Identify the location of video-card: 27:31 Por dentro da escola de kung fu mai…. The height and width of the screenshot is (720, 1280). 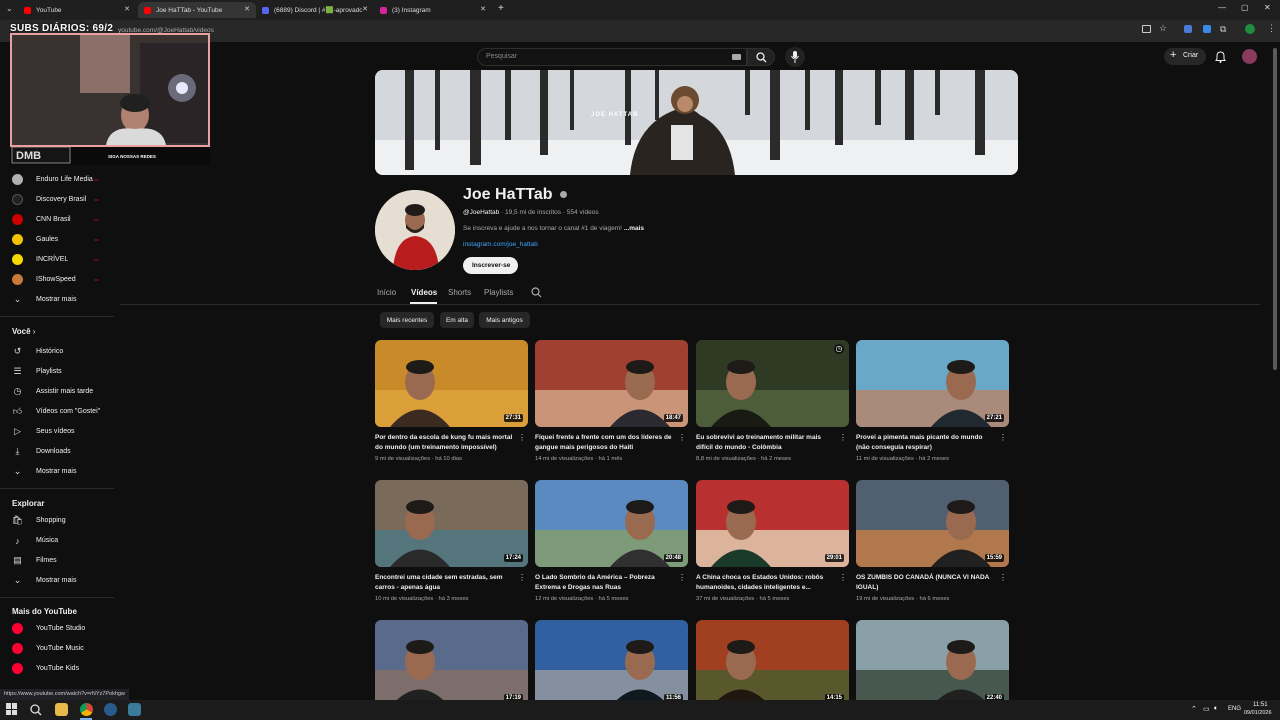
(451, 405).